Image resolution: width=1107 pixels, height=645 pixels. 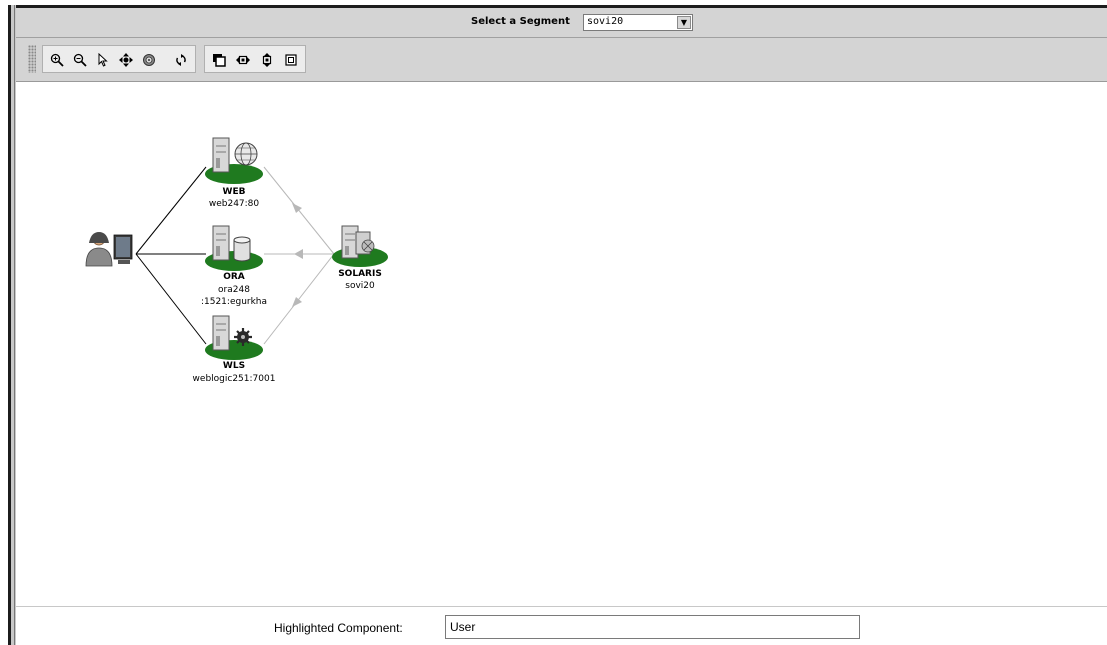 I want to click on dependency-solaris-wls, so click(x=299, y=299).